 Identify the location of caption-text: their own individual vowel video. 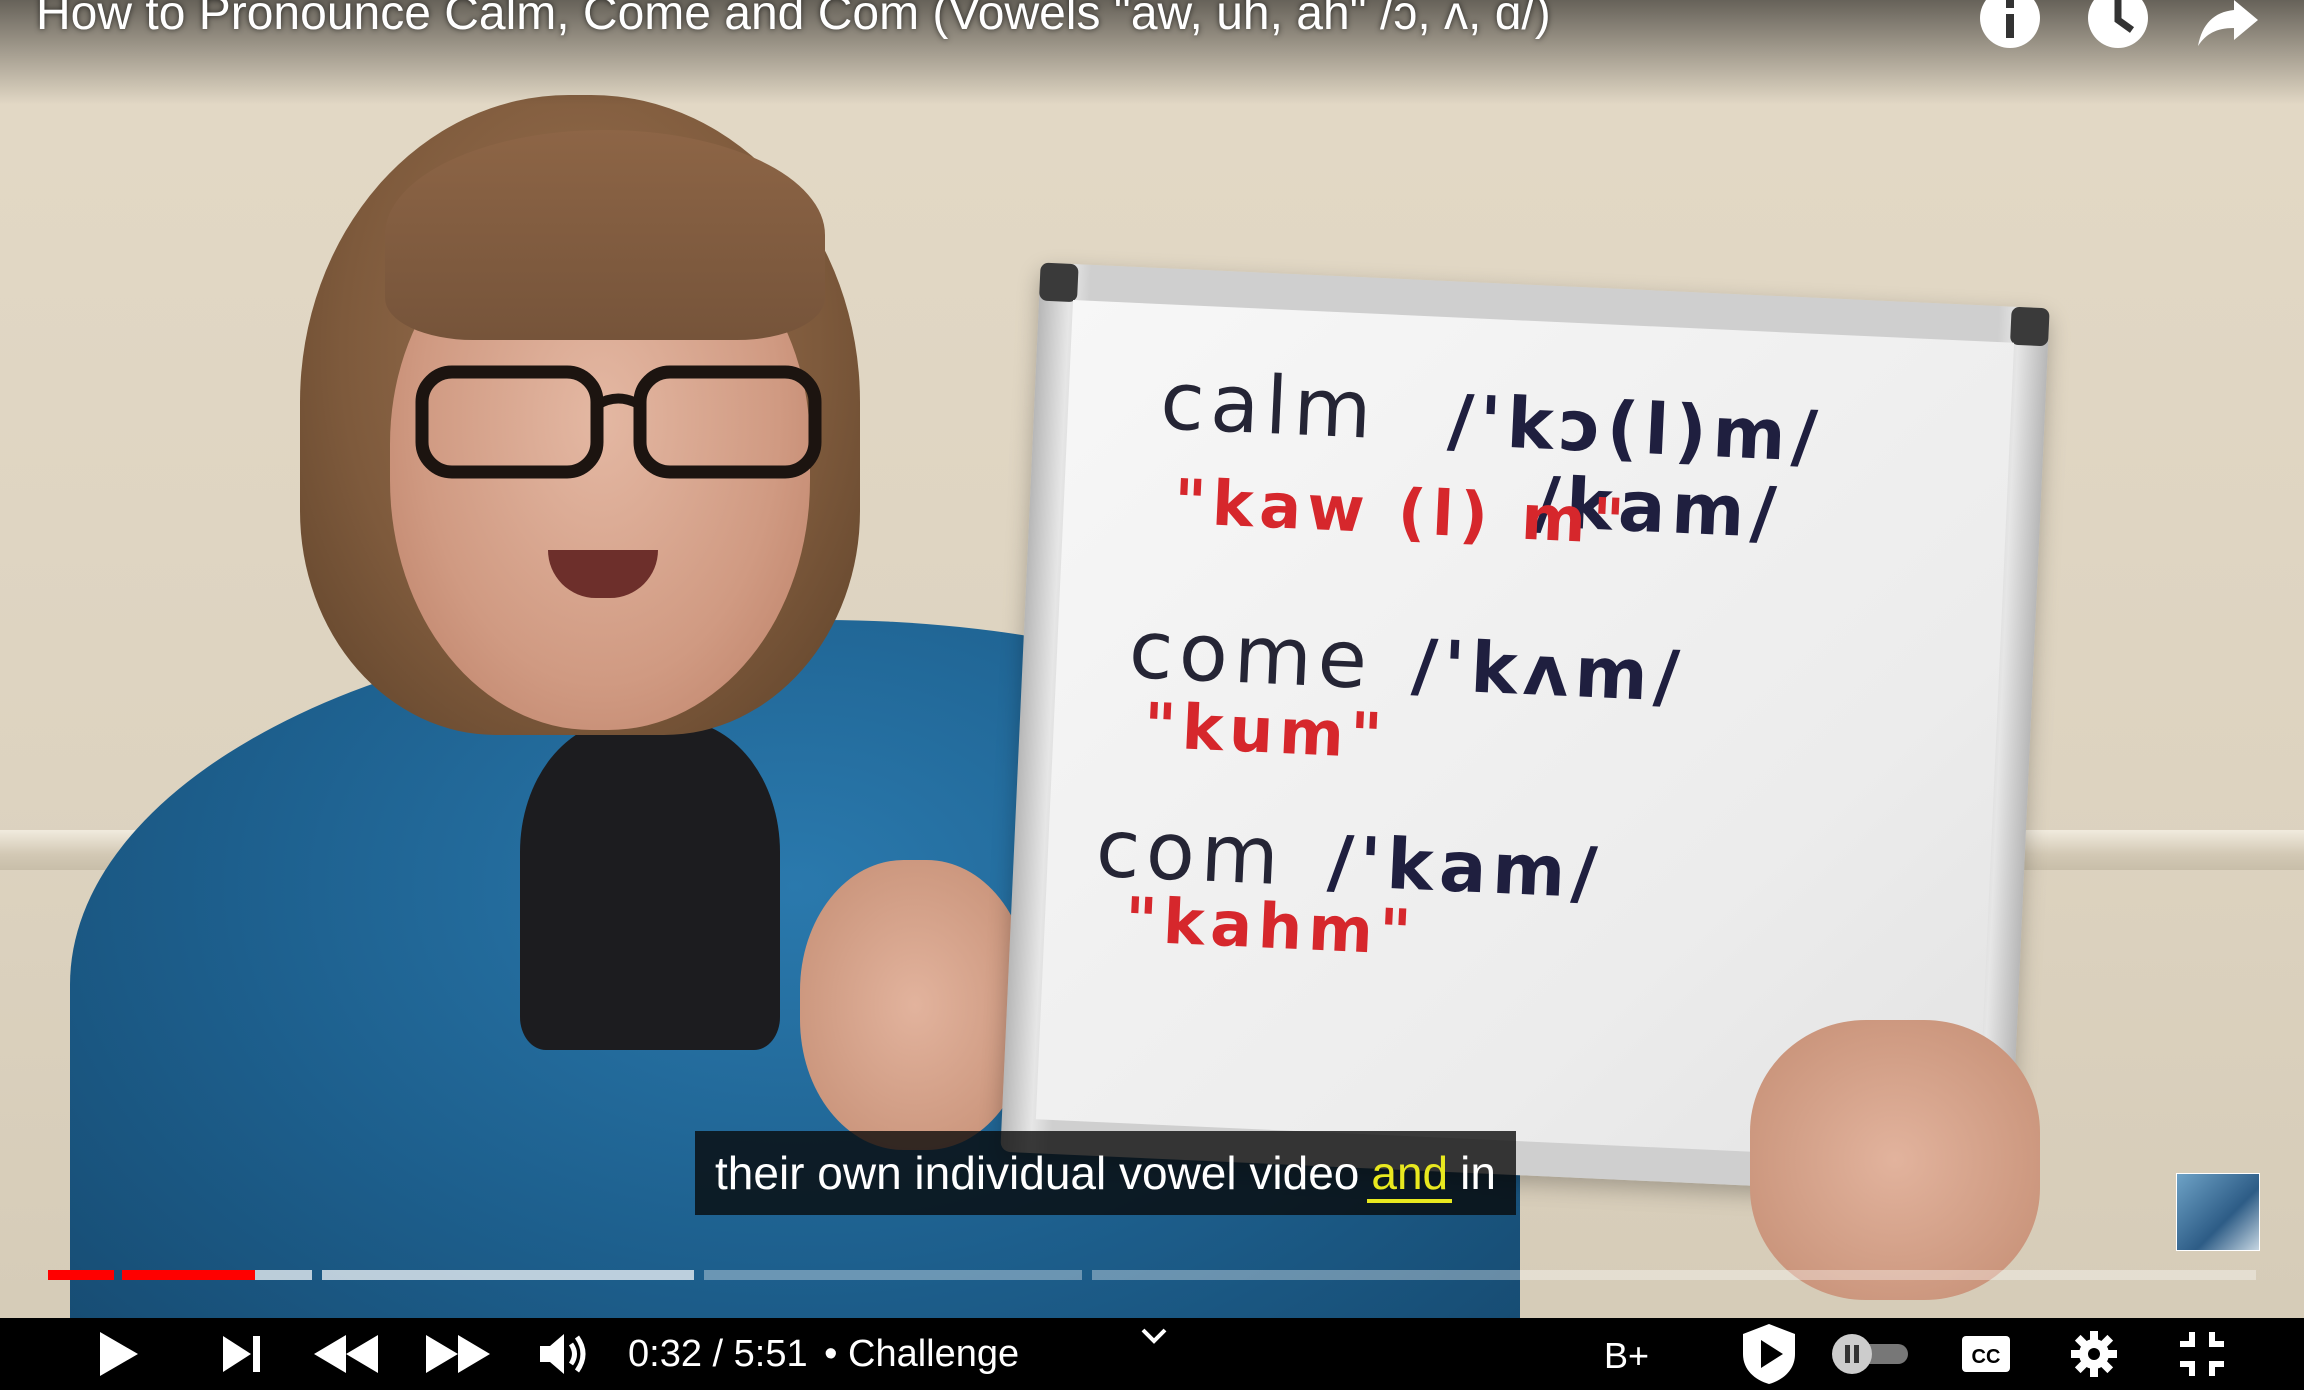
(1037, 1173).